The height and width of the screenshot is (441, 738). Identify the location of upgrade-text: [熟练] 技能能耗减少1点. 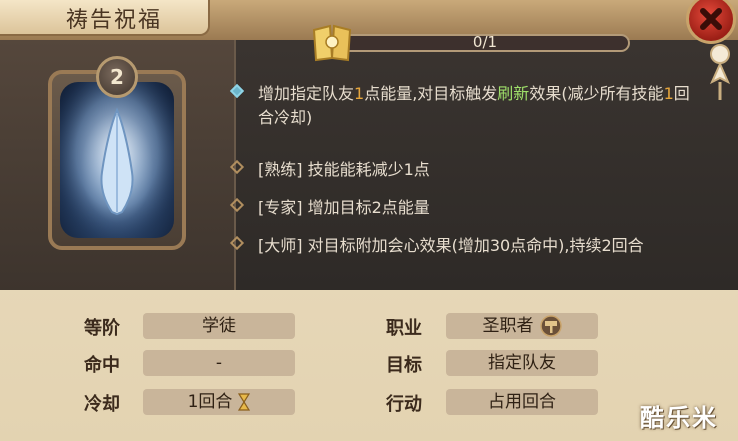
(344, 169).